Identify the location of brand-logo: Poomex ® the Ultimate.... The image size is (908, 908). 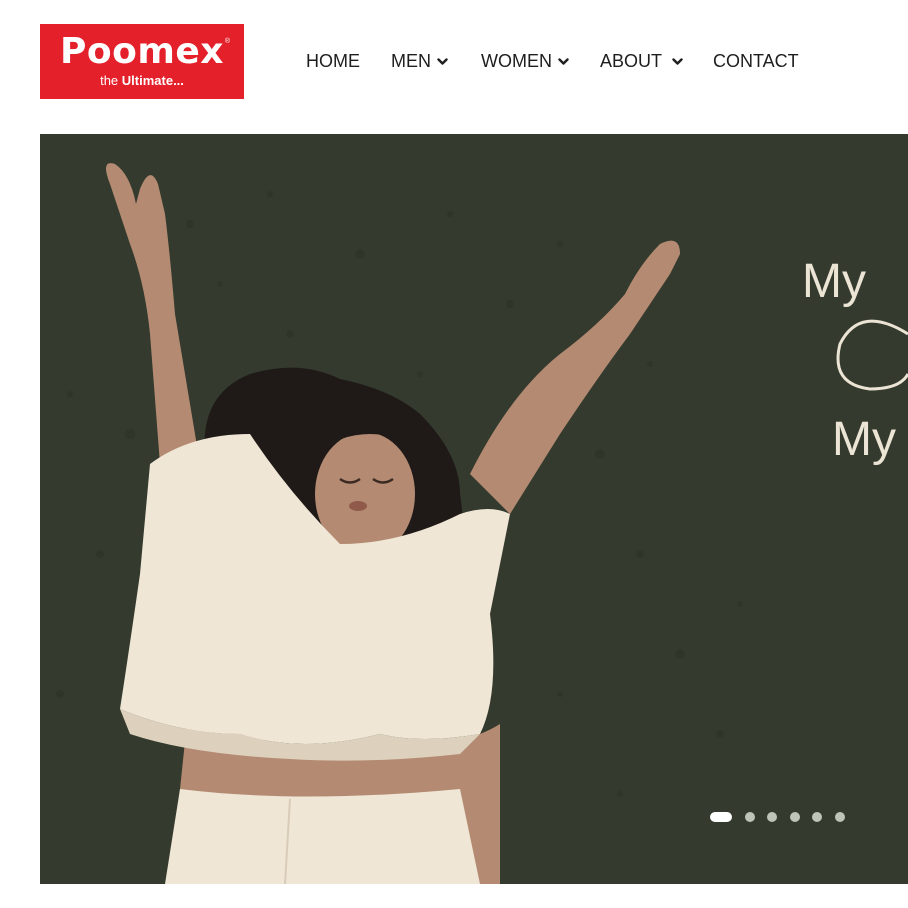
(142, 61).